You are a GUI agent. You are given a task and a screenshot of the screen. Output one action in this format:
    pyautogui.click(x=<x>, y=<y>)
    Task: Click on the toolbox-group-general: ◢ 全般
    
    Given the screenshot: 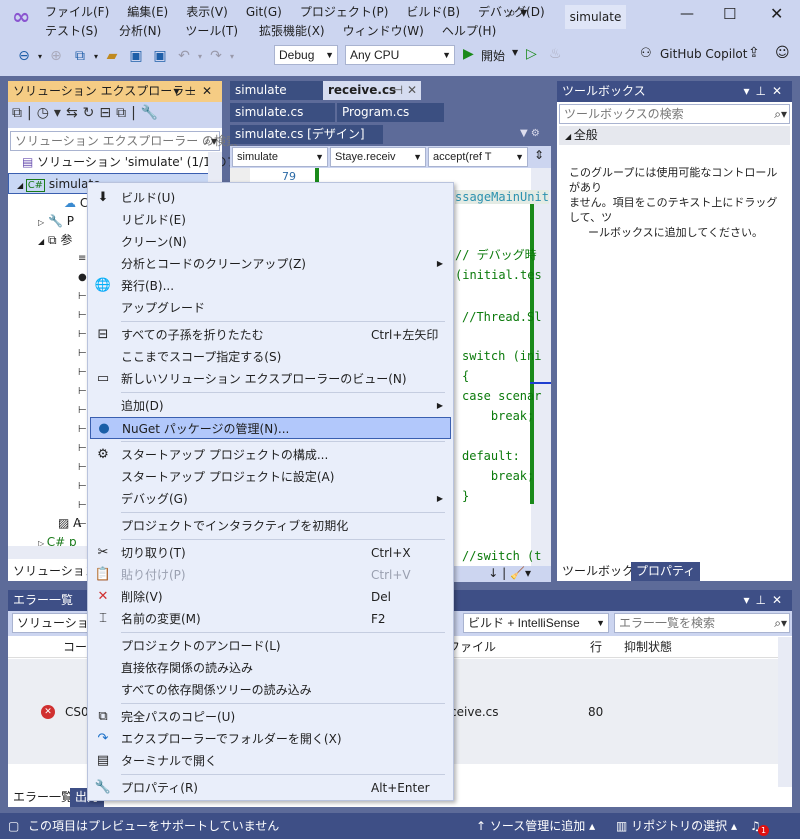 What is the action you would take?
    pyautogui.click(x=674, y=135)
    